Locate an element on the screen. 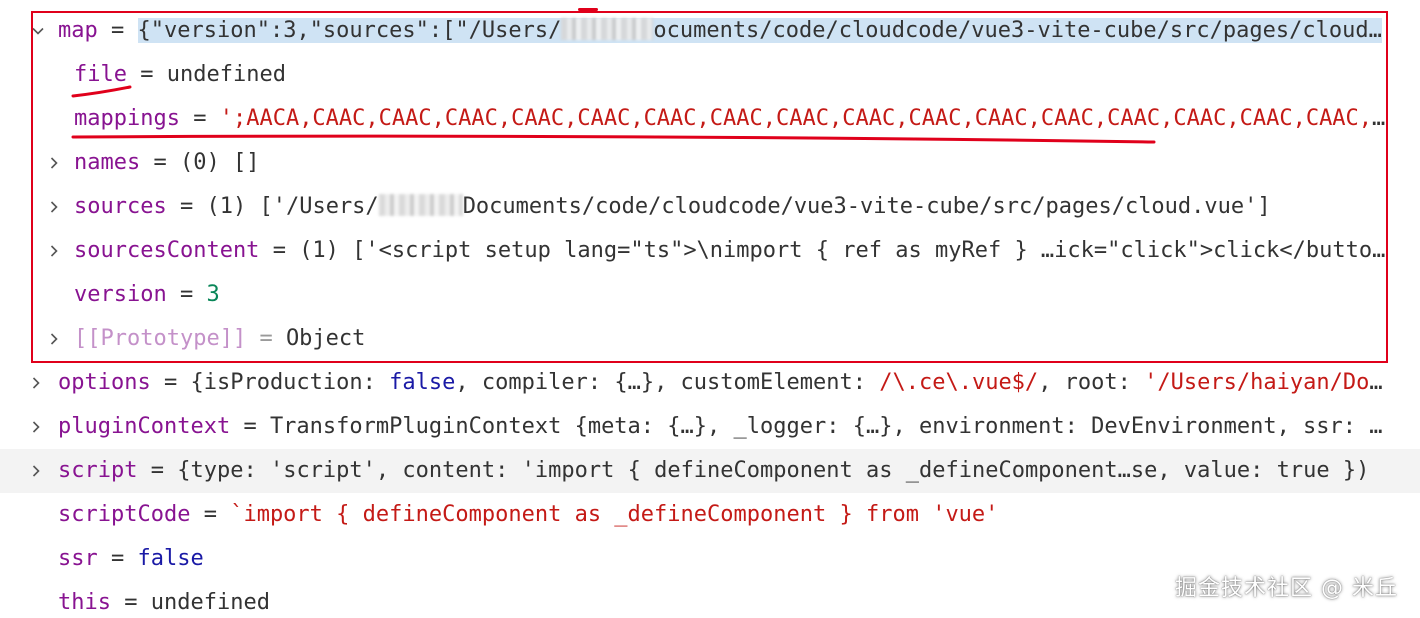 The height and width of the screenshot is (618, 1420). variable-name: script is located at coordinates (98, 470).